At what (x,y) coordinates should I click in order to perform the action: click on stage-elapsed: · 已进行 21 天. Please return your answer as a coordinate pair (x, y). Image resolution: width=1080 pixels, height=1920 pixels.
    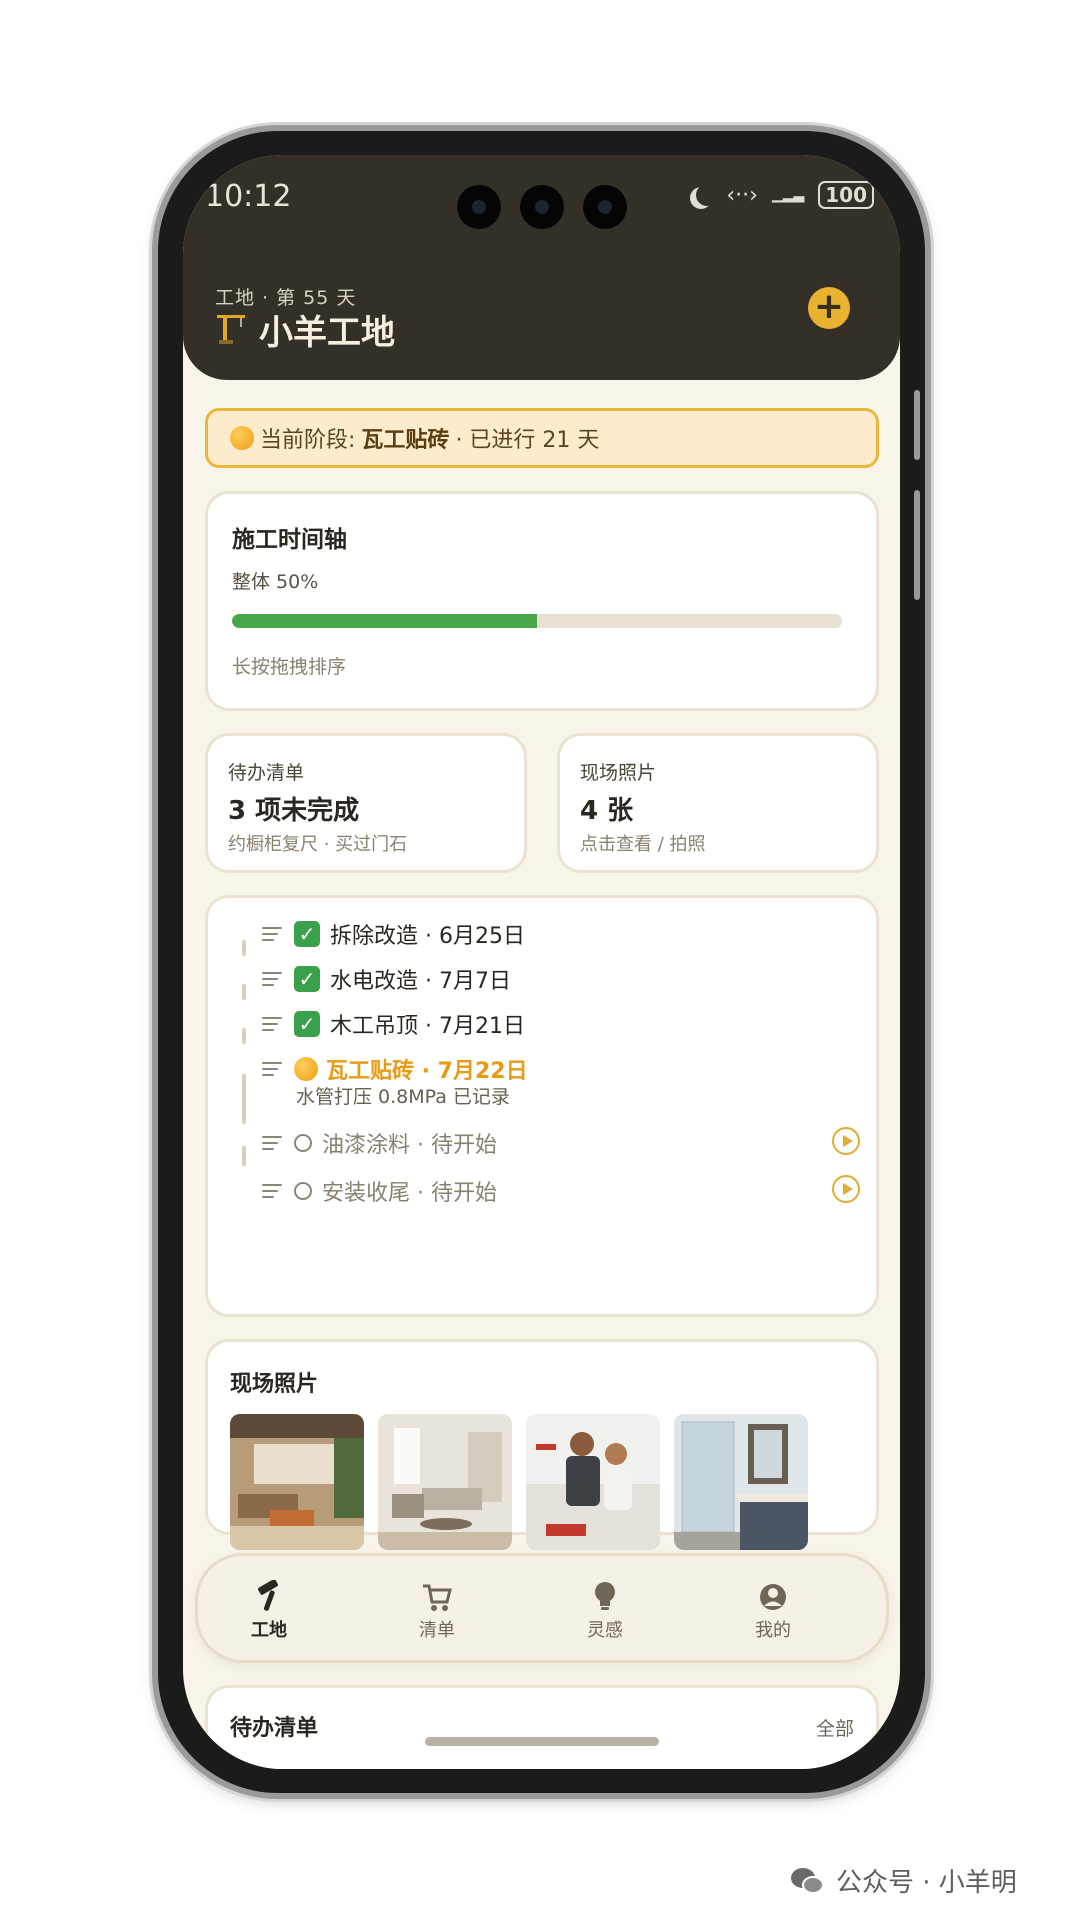
    Looking at the image, I should click on (527, 440).